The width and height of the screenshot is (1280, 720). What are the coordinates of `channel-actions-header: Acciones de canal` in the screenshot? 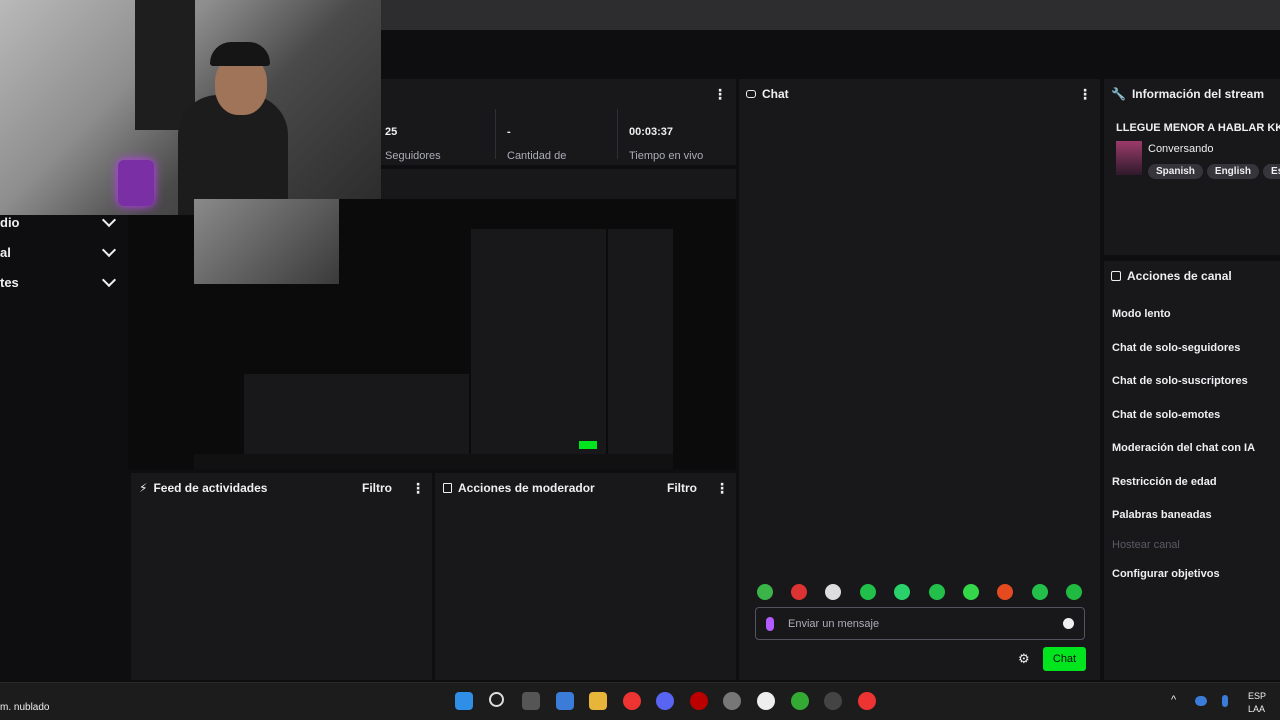 It's located at (1171, 276).